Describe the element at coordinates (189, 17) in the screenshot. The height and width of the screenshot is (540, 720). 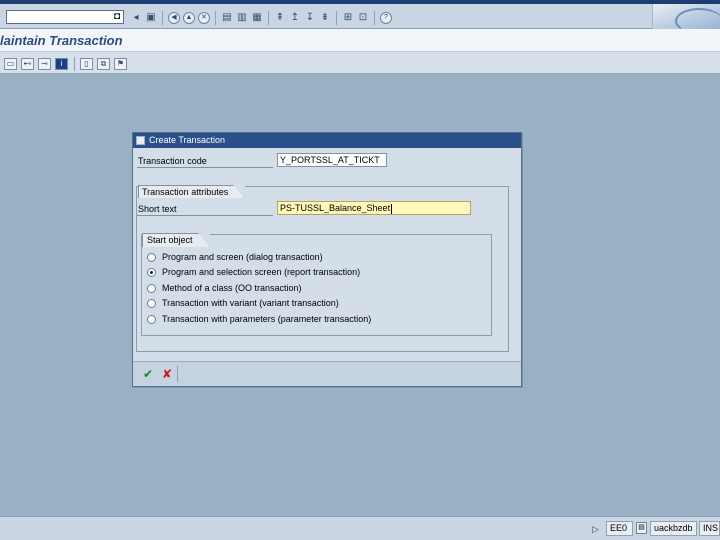
I see `exit-icon: ▲` at that location.